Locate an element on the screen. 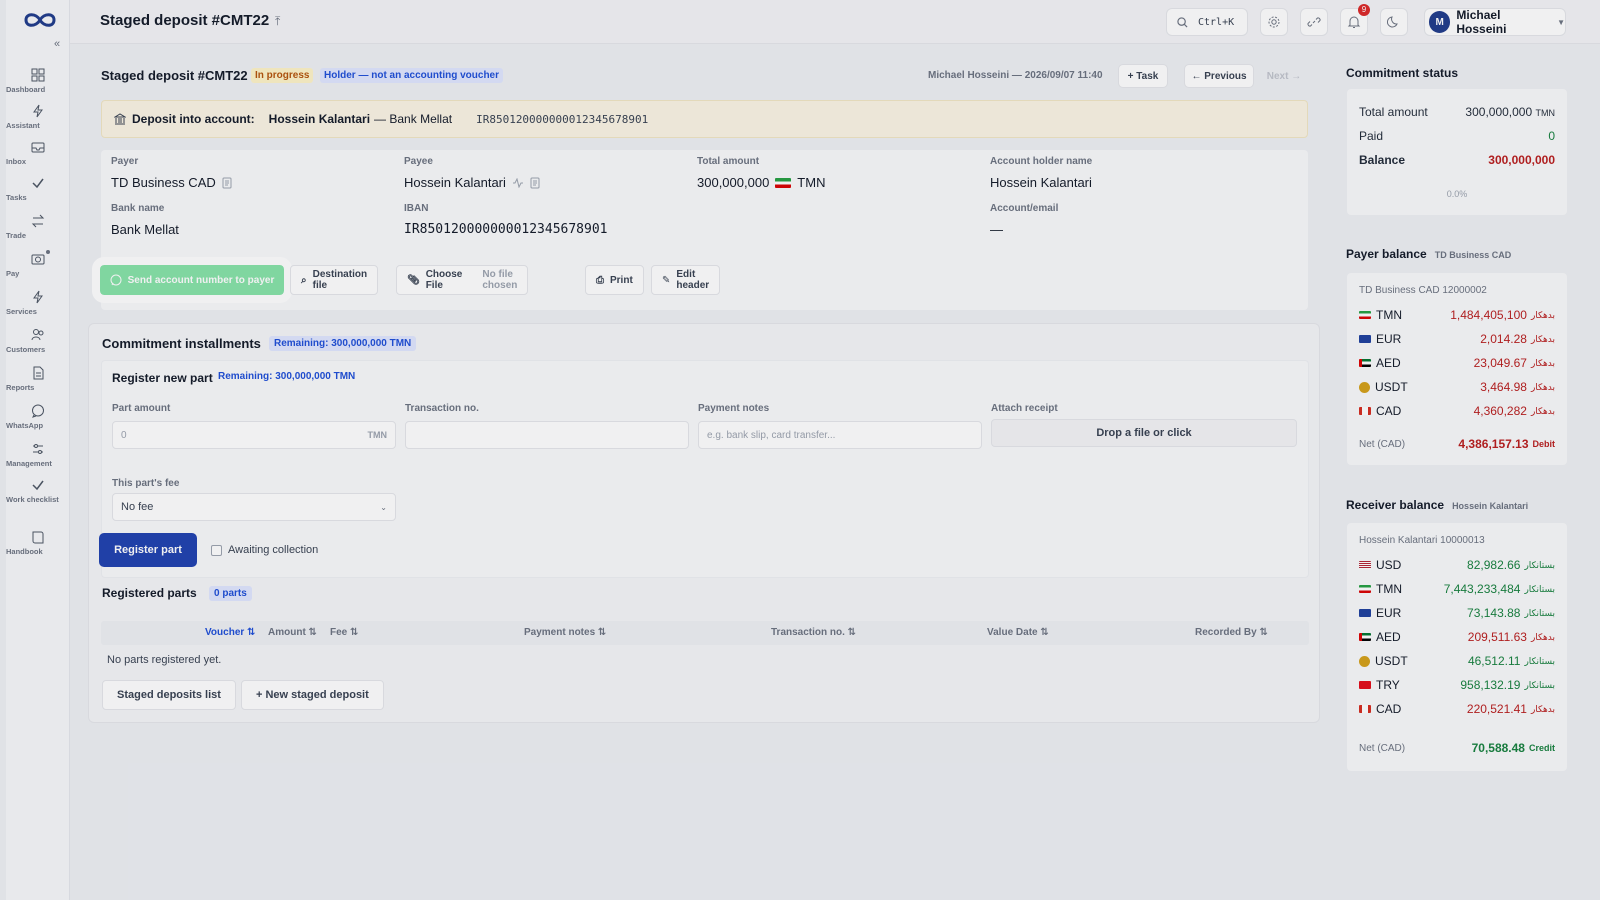 This screenshot has height=900, width=1600. edit-header-label: Edit header is located at coordinates (693, 280).